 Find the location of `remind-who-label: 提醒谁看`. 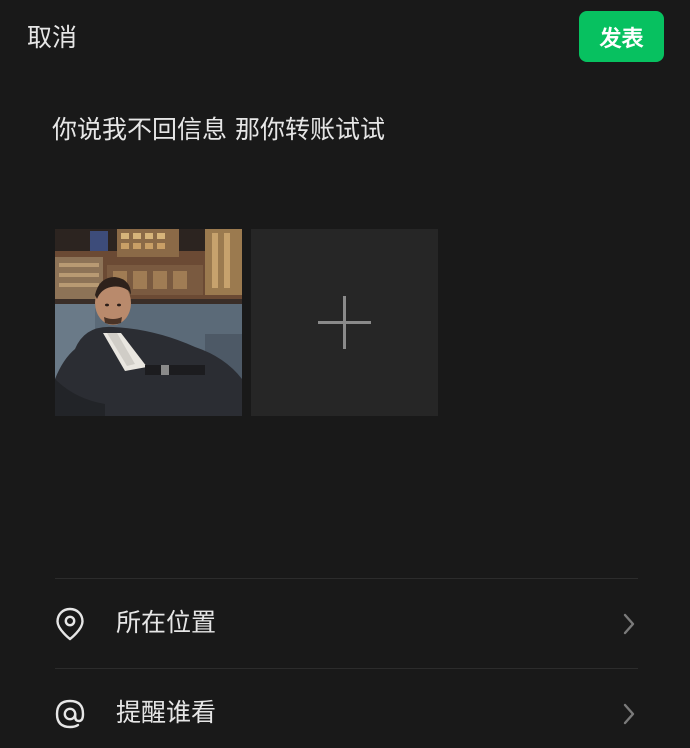

remind-who-label: 提醒谁看 is located at coordinates (166, 712).